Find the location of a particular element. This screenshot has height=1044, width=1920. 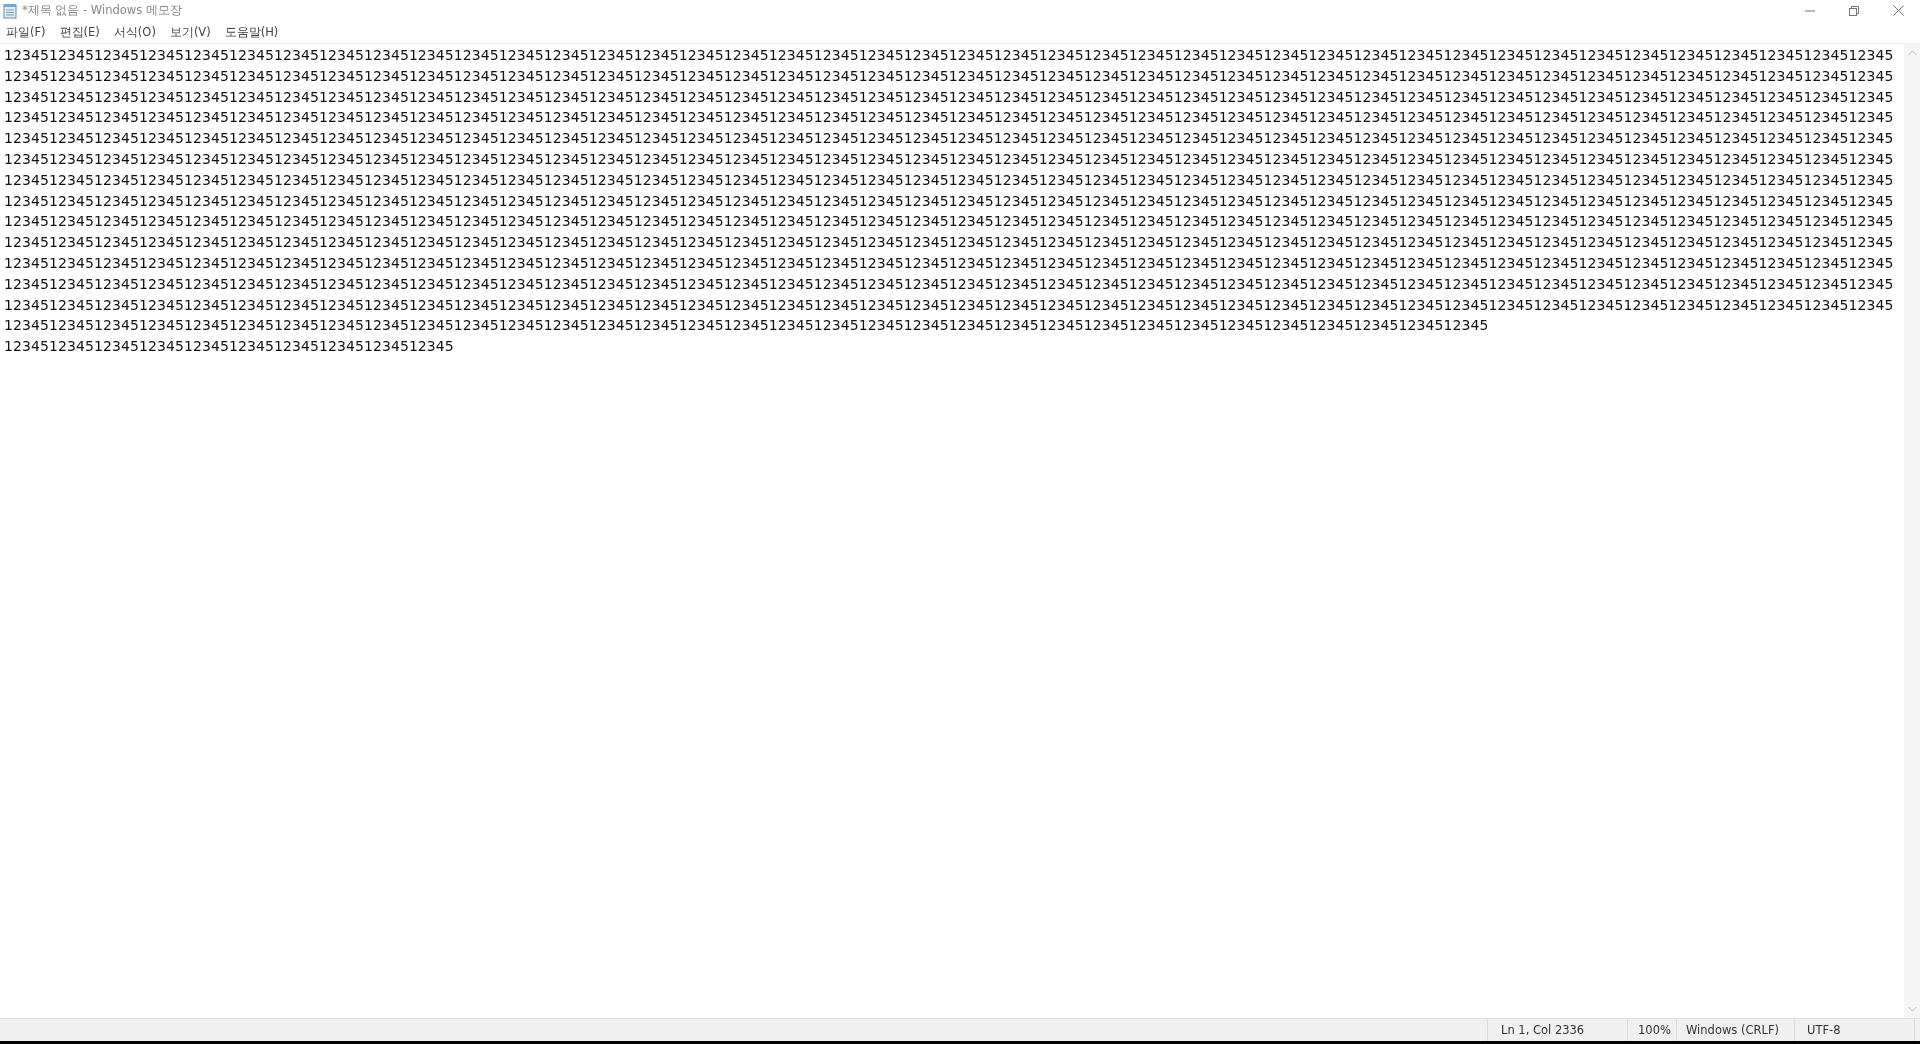

menu-item: 보기(V) is located at coordinates (190, 32).